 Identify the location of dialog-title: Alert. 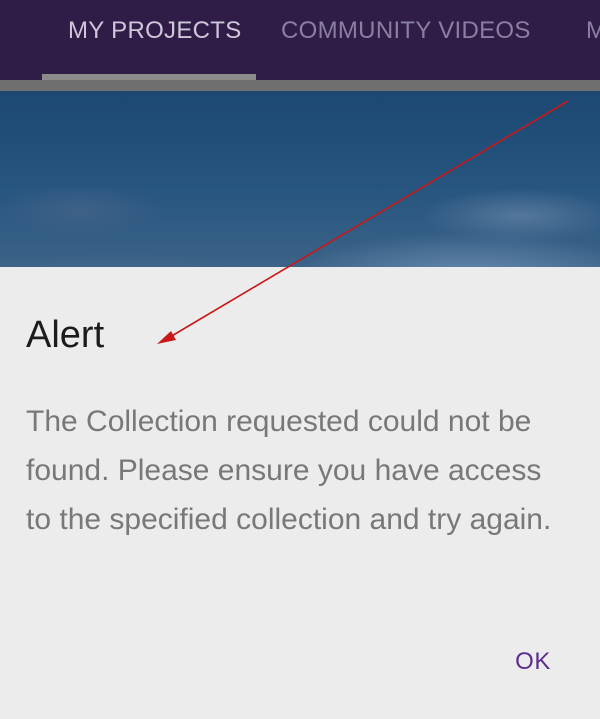
(65, 335).